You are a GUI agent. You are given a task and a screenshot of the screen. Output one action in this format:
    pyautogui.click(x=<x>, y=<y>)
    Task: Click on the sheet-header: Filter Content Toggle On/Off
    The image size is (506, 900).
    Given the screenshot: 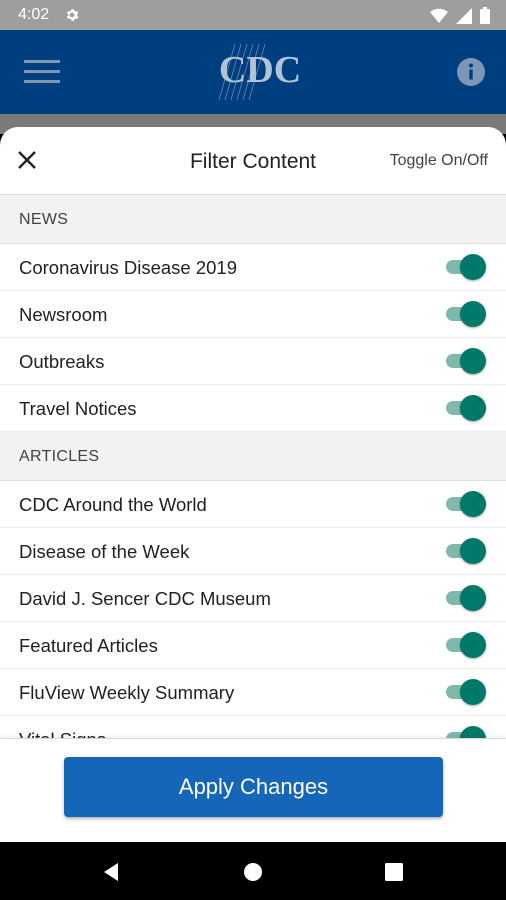 What is the action you would take?
    pyautogui.click(x=253, y=161)
    